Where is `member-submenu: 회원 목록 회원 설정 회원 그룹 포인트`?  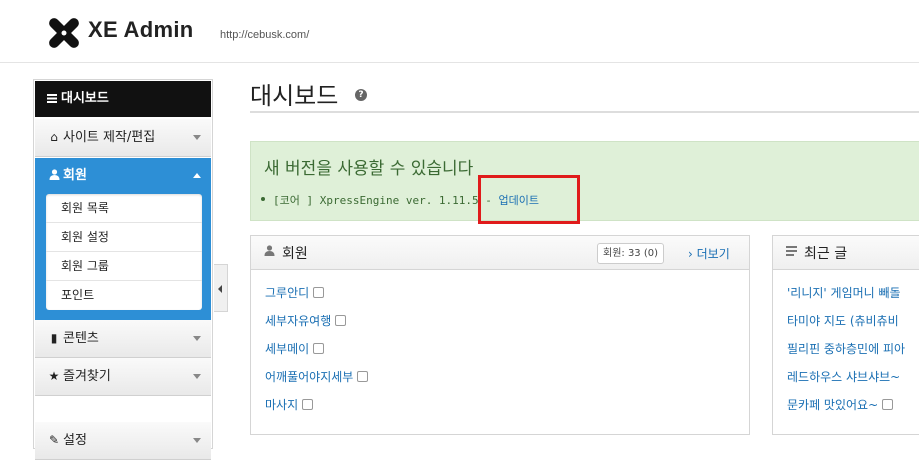 member-submenu: 회원 목록 회원 설정 회원 그룹 포인트 is located at coordinates (124, 252).